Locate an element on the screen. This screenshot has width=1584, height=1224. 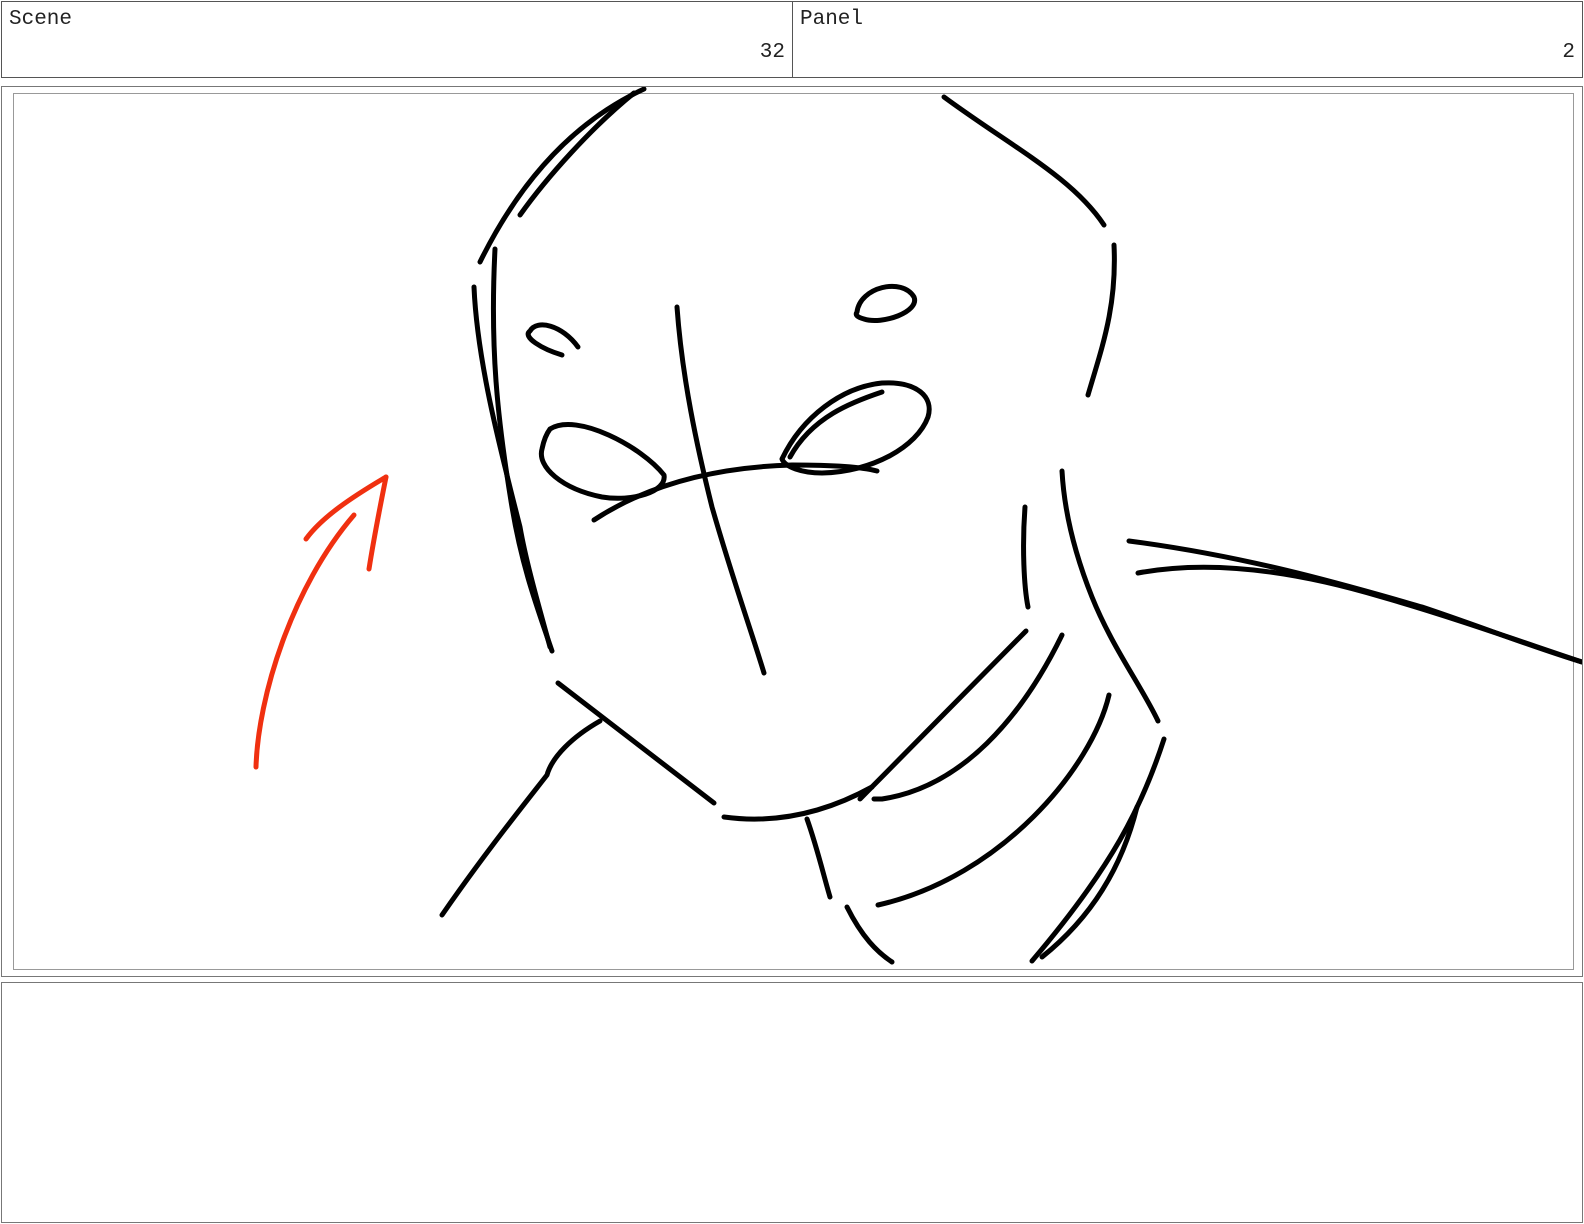
neck-center is located at coordinates (818, 858).